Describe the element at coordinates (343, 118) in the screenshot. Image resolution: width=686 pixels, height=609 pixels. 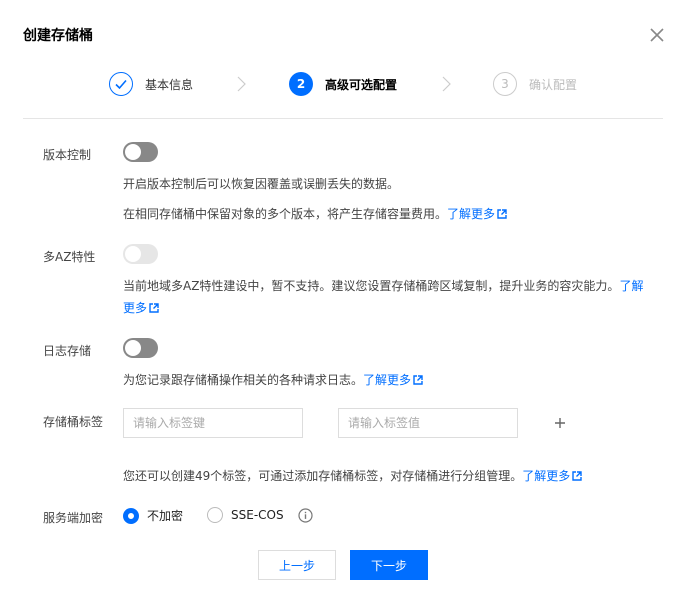
I see `divider` at that location.